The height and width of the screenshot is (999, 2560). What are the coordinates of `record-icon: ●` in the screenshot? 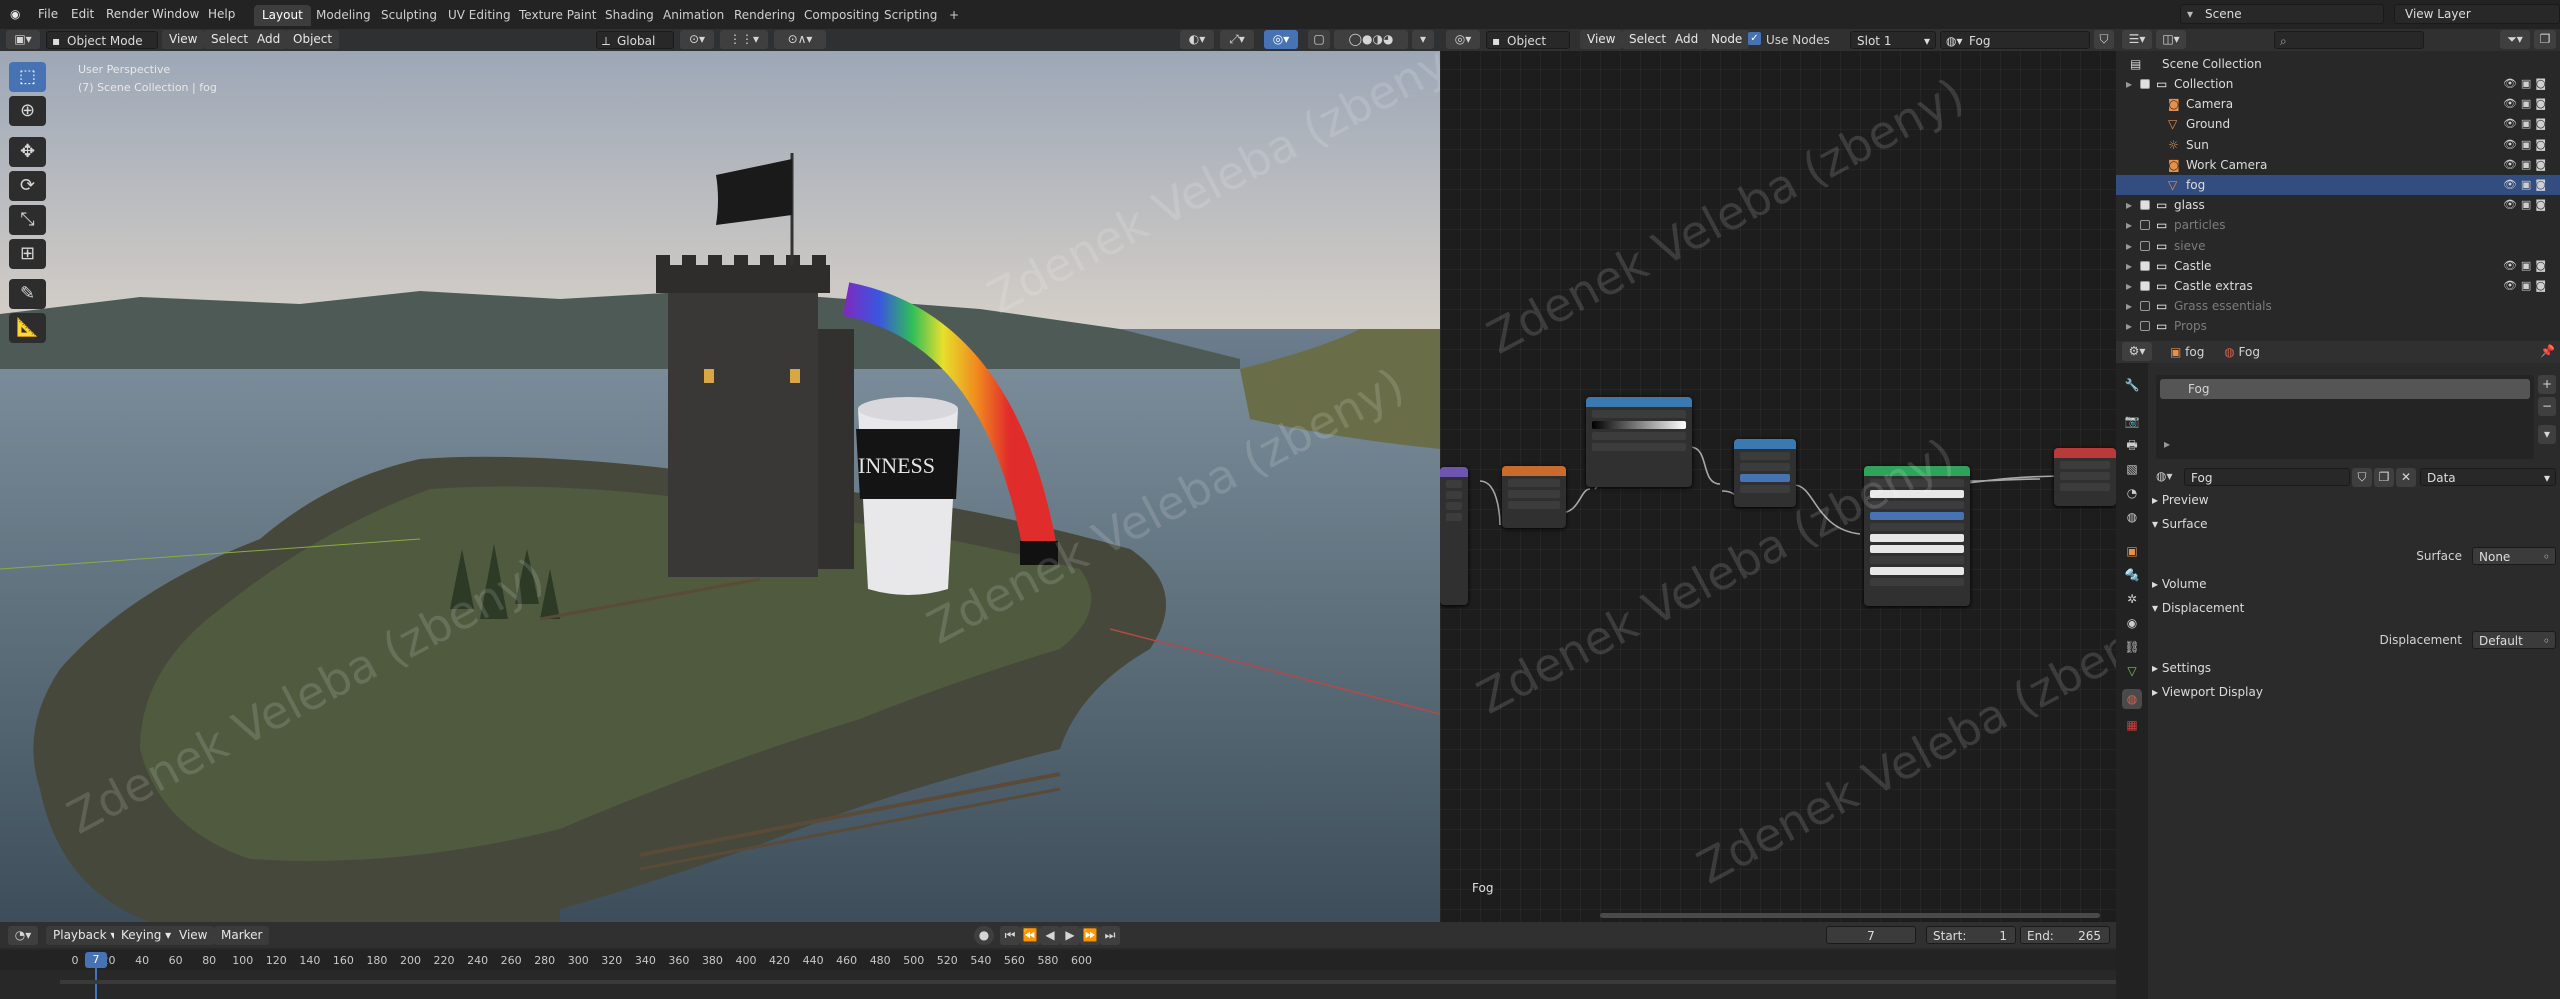 It's located at (984, 935).